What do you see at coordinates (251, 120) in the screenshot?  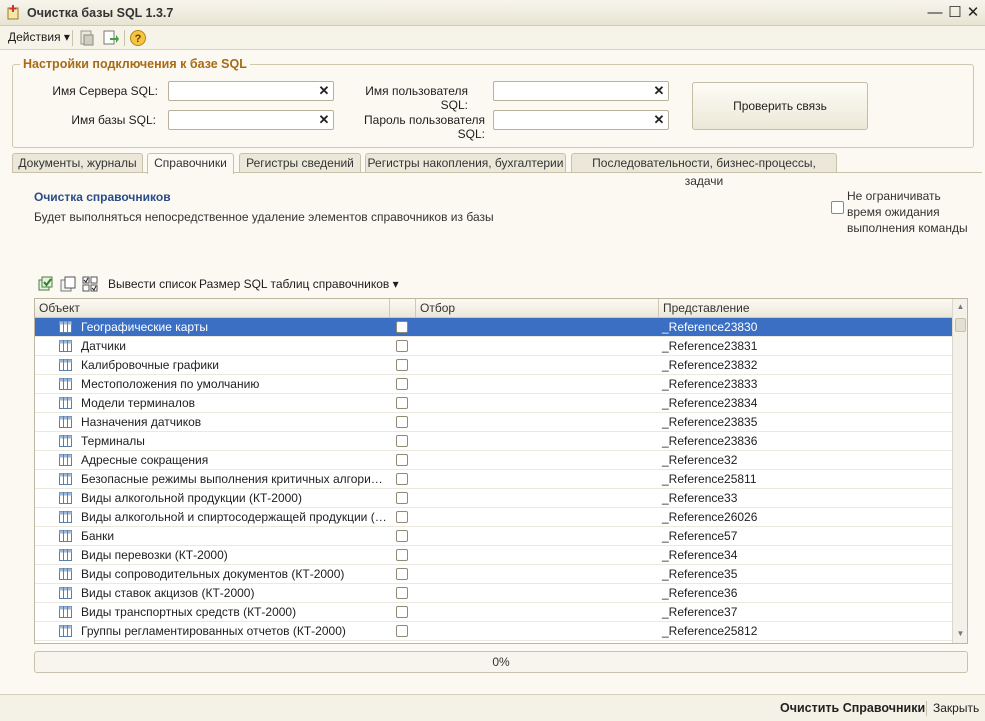 I see `db-field: ✕` at bounding box center [251, 120].